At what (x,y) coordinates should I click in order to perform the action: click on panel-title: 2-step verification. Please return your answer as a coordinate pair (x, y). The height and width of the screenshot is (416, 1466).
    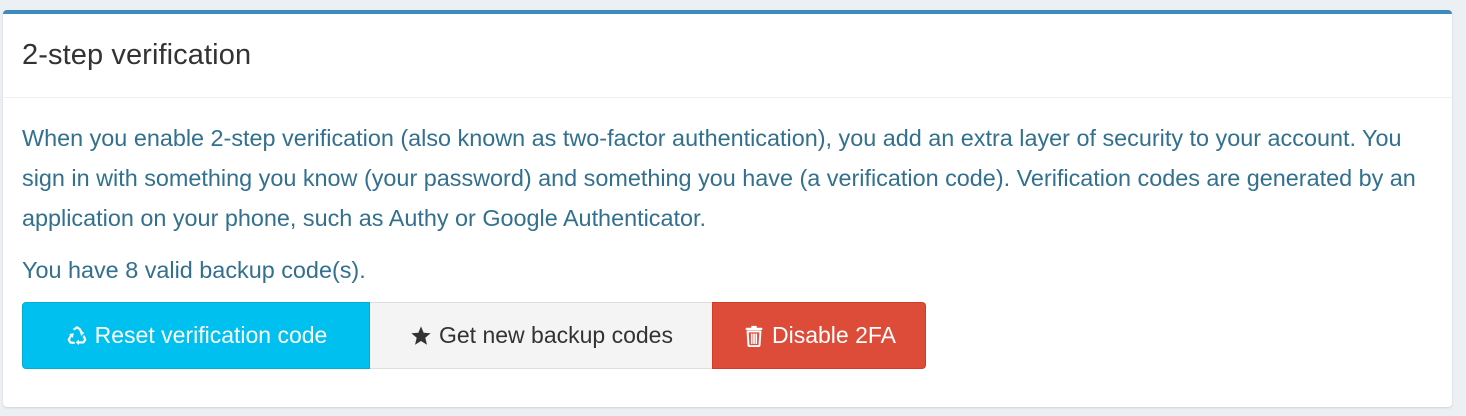
    Looking at the image, I should click on (137, 55).